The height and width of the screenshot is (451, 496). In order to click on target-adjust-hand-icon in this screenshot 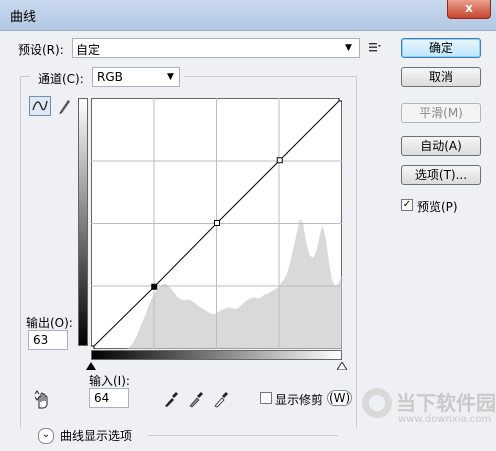, I will do `click(43, 400)`.